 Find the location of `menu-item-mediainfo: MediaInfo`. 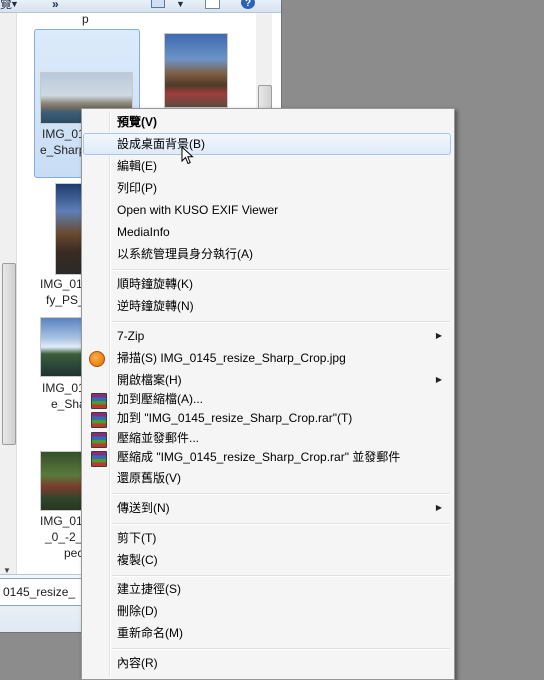

menu-item-mediainfo: MediaInfo is located at coordinates (267, 232).